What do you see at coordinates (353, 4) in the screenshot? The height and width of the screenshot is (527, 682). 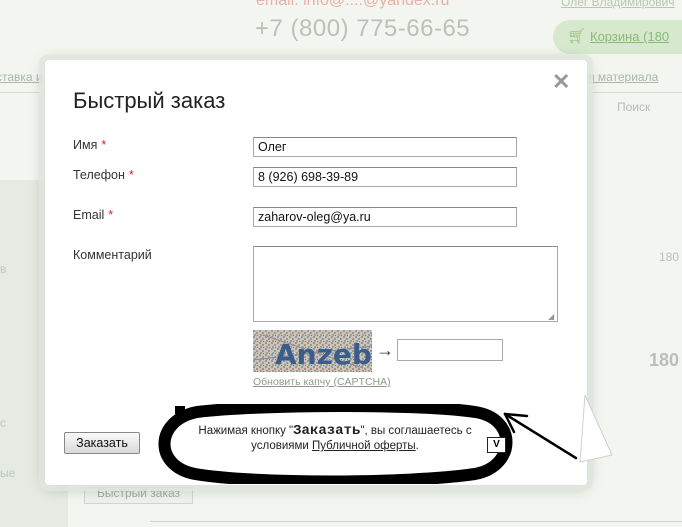 I see `header-email: email: info@....@yandex.ru` at bounding box center [353, 4].